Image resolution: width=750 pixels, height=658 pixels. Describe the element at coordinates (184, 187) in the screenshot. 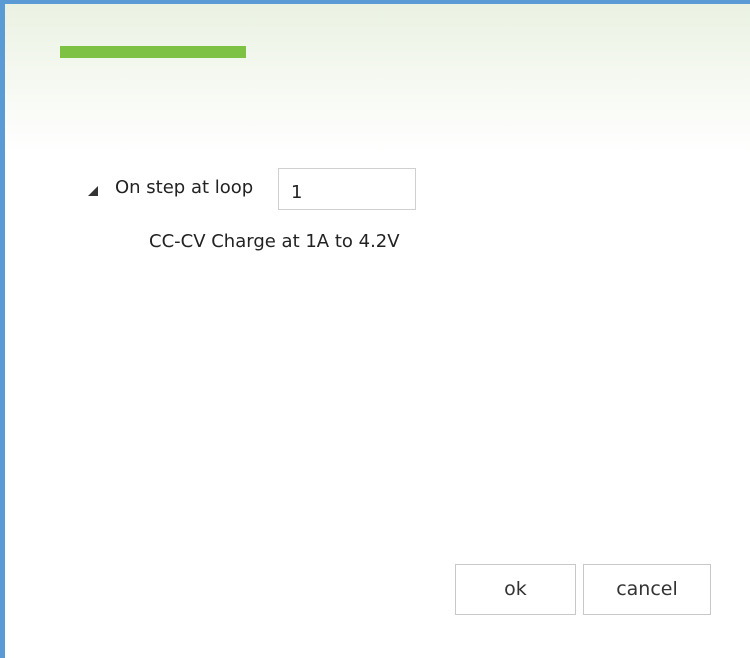

I see `loop-step-label: On step at loop` at that location.